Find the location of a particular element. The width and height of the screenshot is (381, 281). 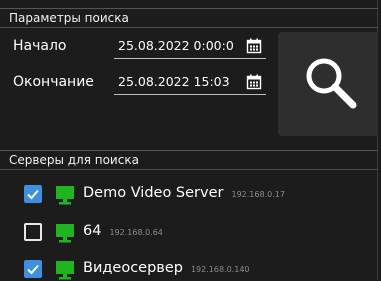

start-date-value: 25.08.2022 0:00:0 is located at coordinates (176, 45).